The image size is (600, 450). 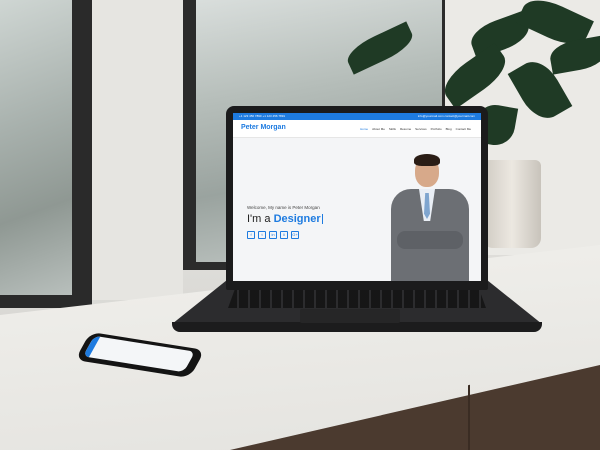 What do you see at coordinates (378, 129) in the screenshot?
I see `menu-item-about: About Me` at bounding box center [378, 129].